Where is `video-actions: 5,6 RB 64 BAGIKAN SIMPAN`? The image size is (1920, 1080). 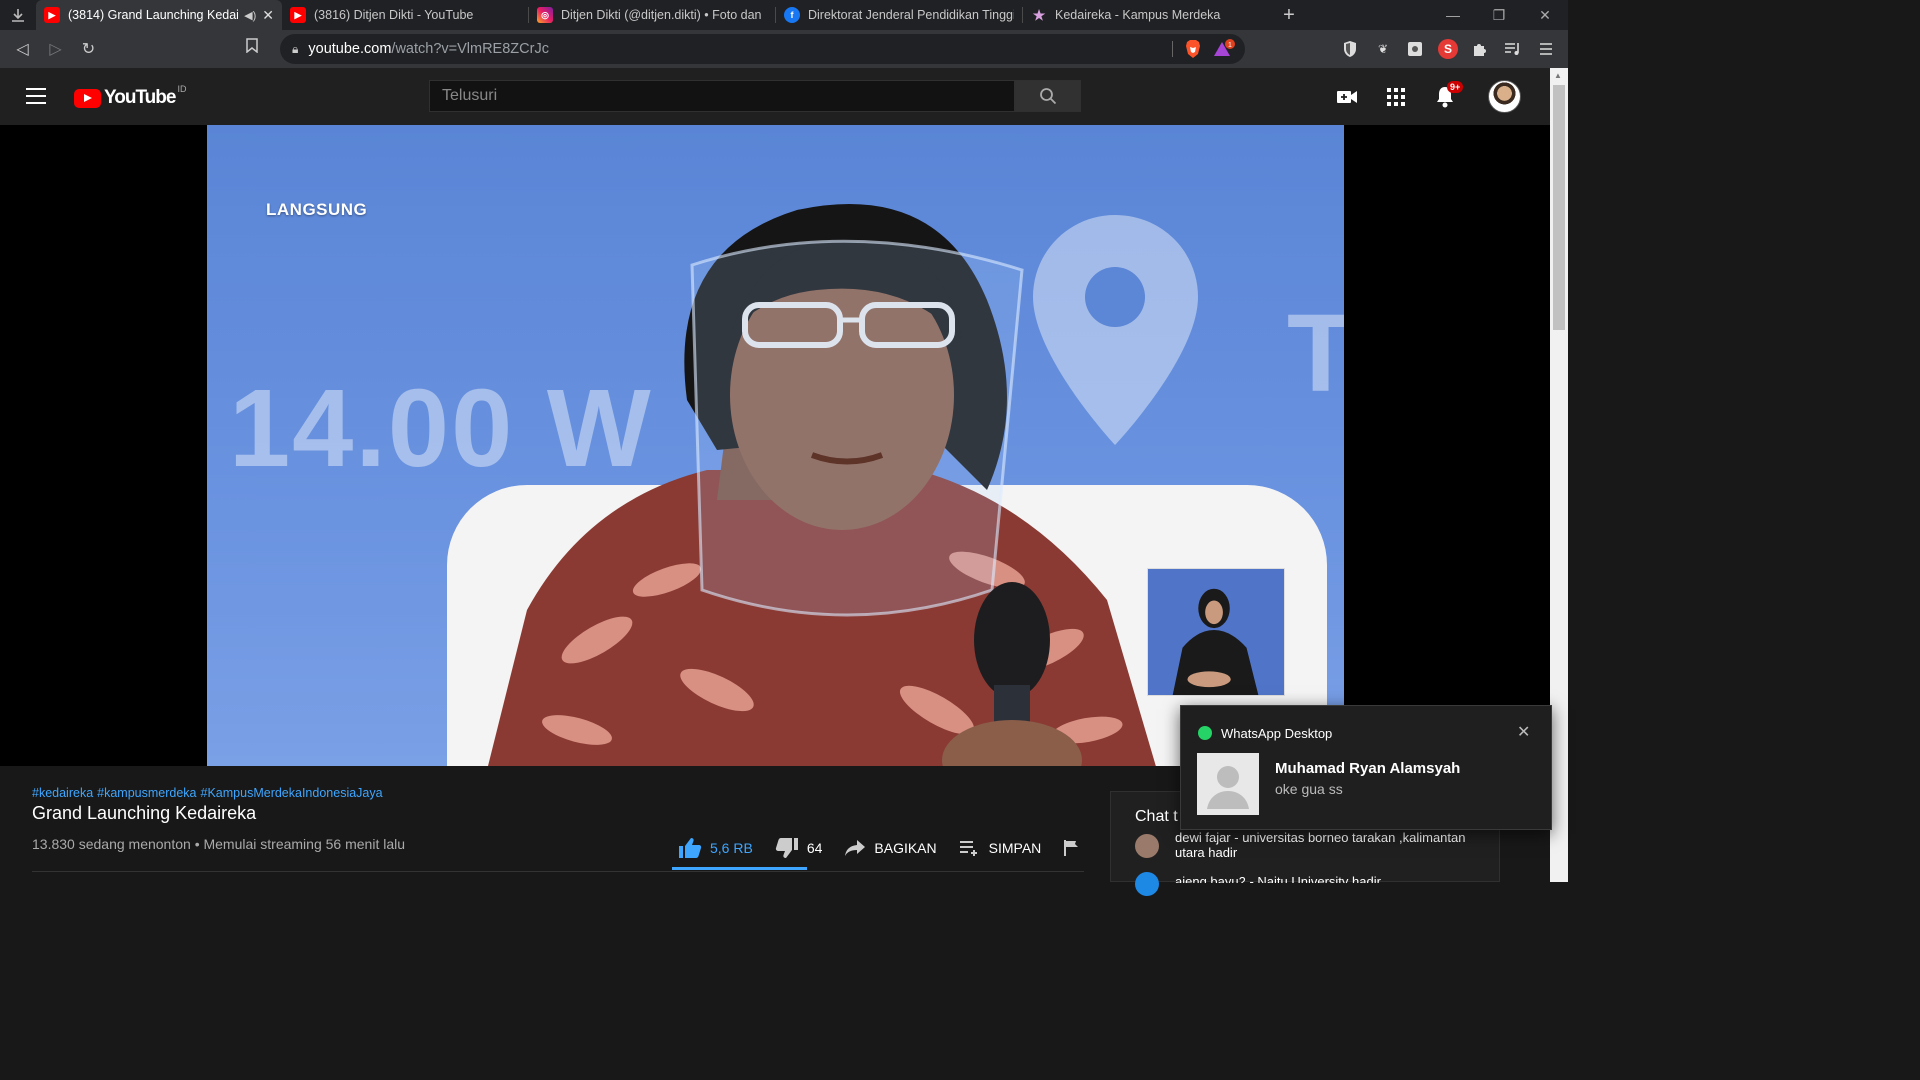 video-actions: 5,6 RB 64 BAGIKAN SIMPAN is located at coordinates (894, 848).